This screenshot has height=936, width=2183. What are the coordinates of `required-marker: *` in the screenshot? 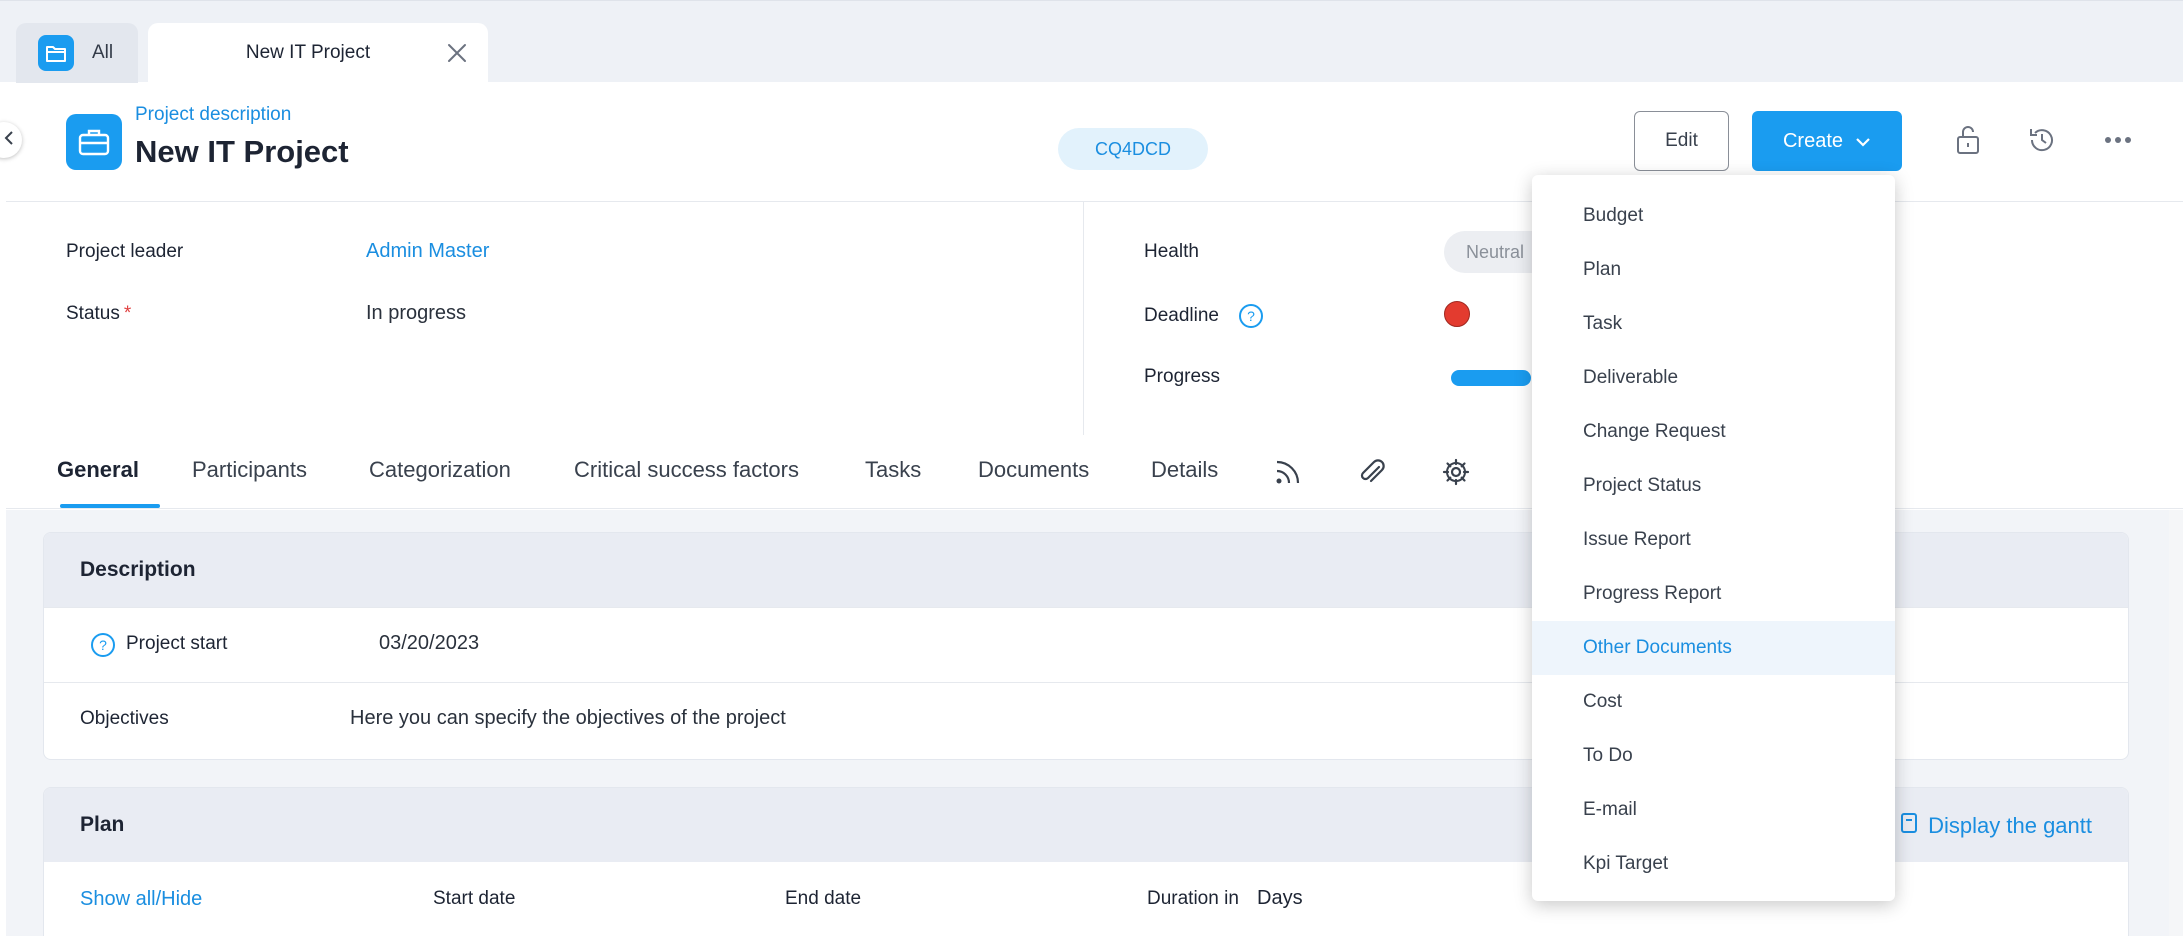 It's located at (127, 313).